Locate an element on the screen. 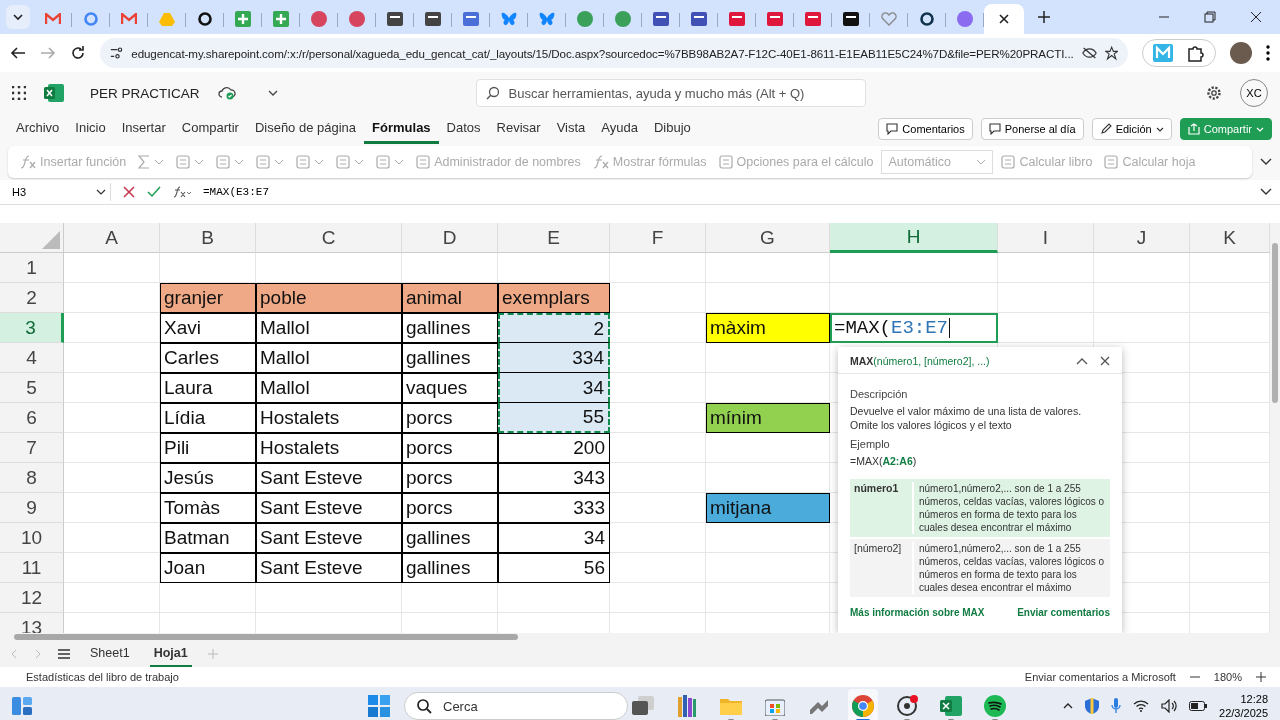 The height and width of the screenshot is (720, 1280). star-icon is located at coordinates (1111, 53).